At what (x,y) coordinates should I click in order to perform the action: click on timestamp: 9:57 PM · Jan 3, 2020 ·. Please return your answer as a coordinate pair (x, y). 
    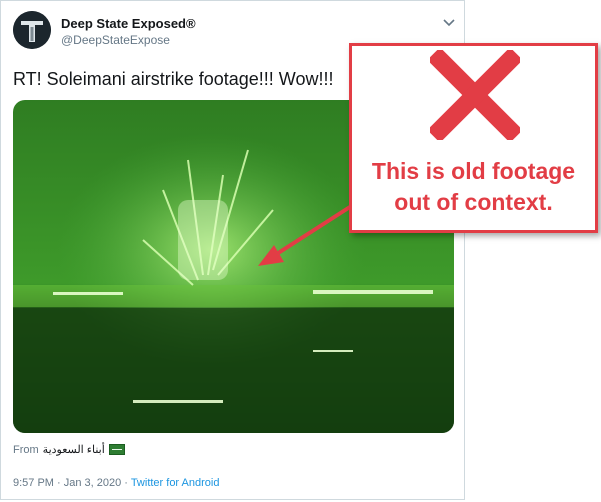
    Looking at the image, I should click on (72, 483).